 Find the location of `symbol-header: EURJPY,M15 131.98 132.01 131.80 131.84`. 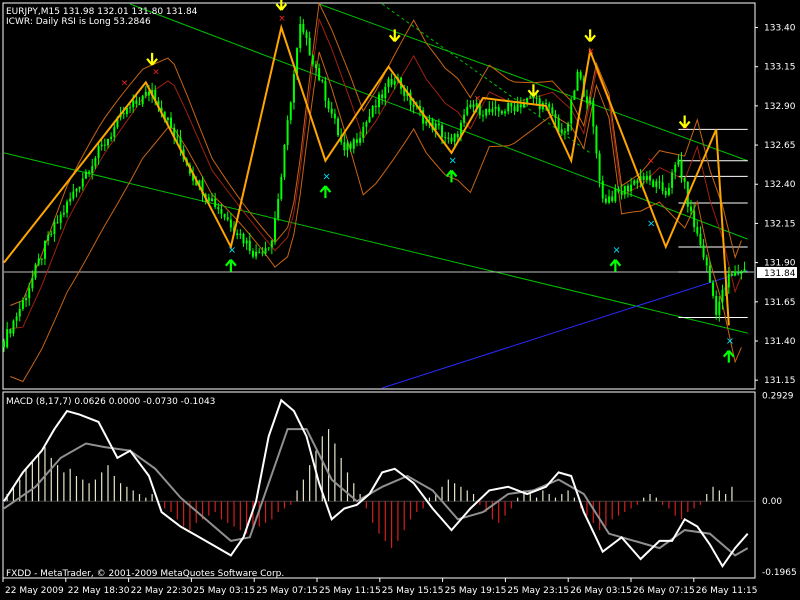

symbol-header: EURJPY,M15 131.98 132.01 131.80 131.84 is located at coordinates (102, 12).